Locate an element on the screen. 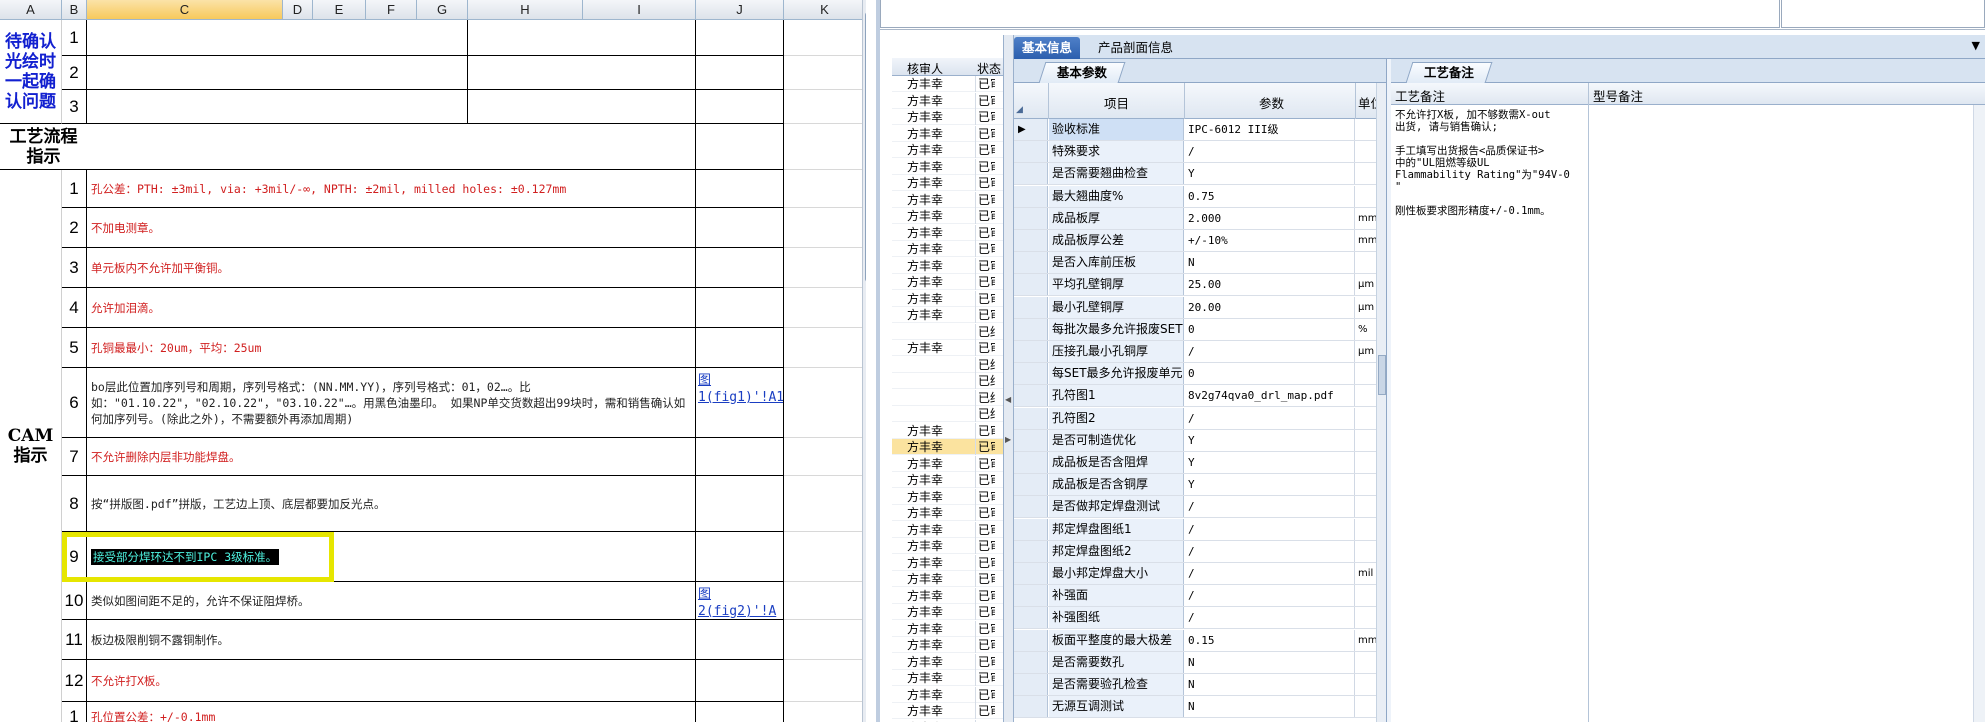  param-row: 成品板是否含铜厚 Y is located at coordinates (1200, 485).